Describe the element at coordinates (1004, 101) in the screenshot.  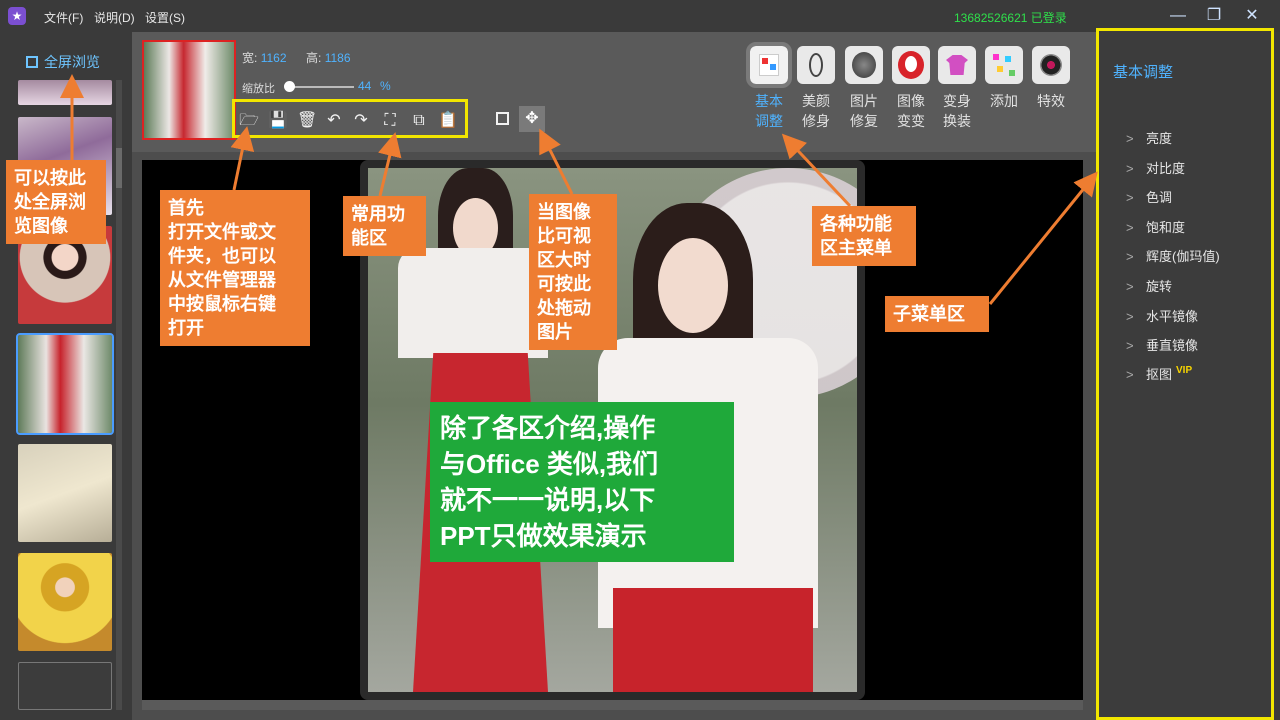
I see `func-add-label: 添加` at that location.